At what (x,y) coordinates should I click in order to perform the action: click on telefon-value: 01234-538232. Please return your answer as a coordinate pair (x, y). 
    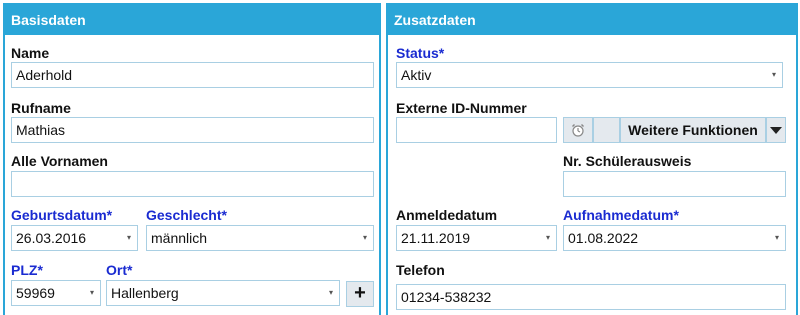
    Looking at the image, I should click on (446, 297).